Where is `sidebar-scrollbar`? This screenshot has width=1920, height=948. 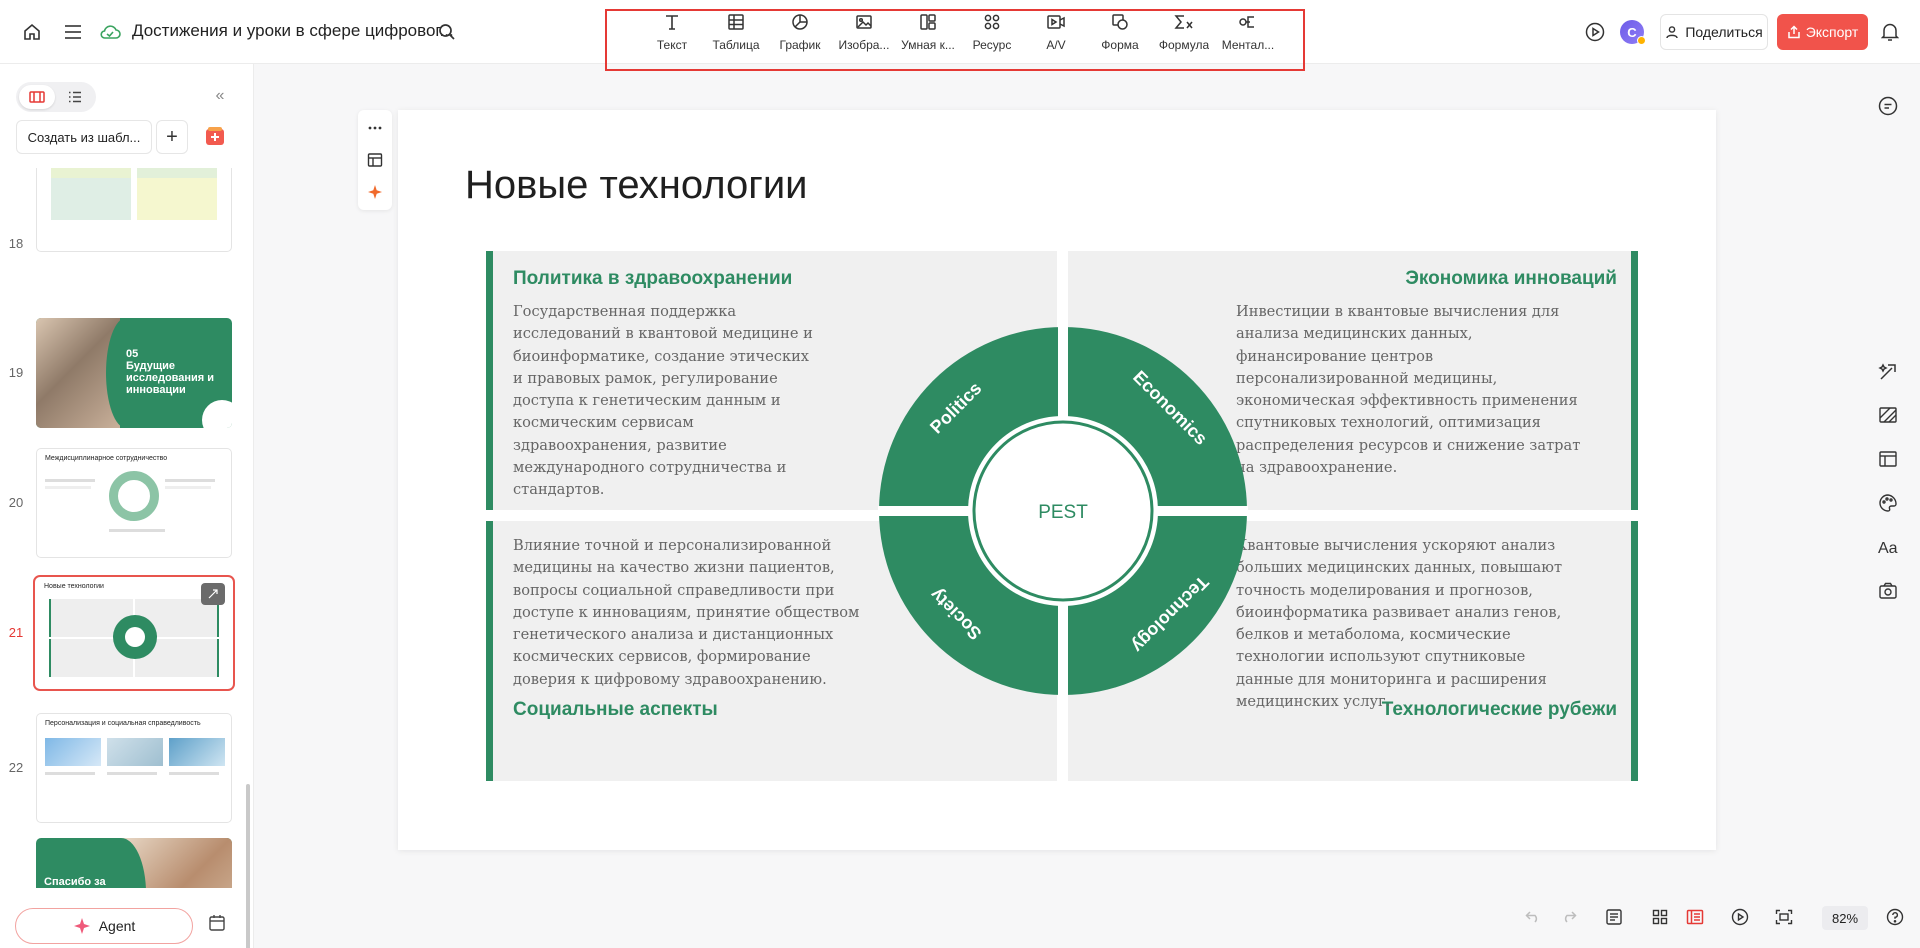 sidebar-scrollbar is located at coordinates (248, 866).